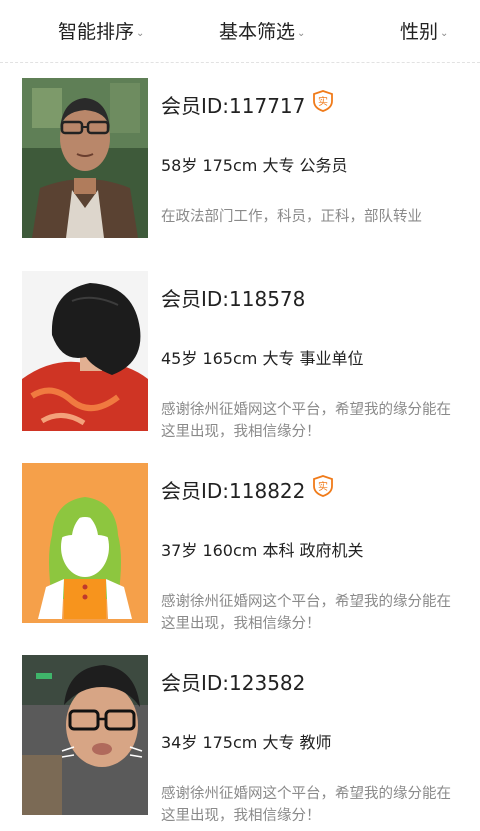  I want to click on member-title-row: 会员ID:123582, so click(233, 681).